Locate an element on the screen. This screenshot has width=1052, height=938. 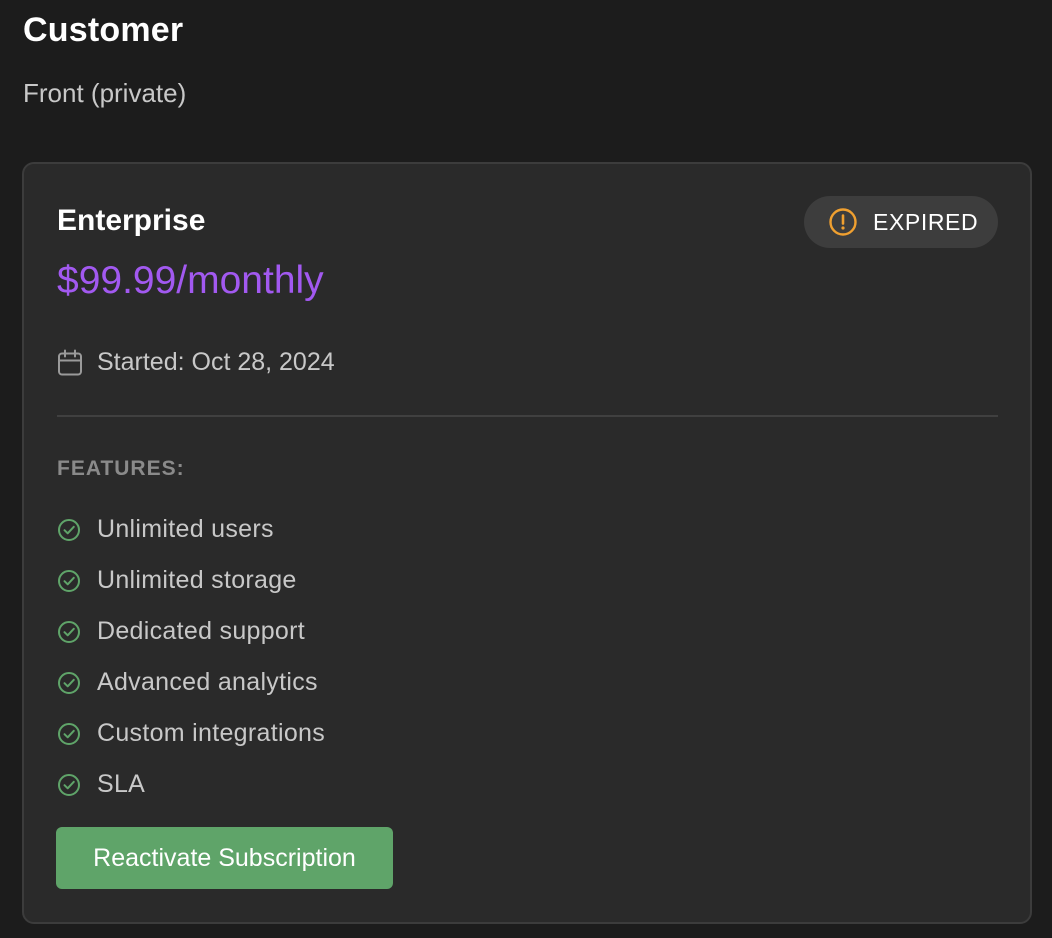
feature-label: Advanced analytics is located at coordinates (207, 682).